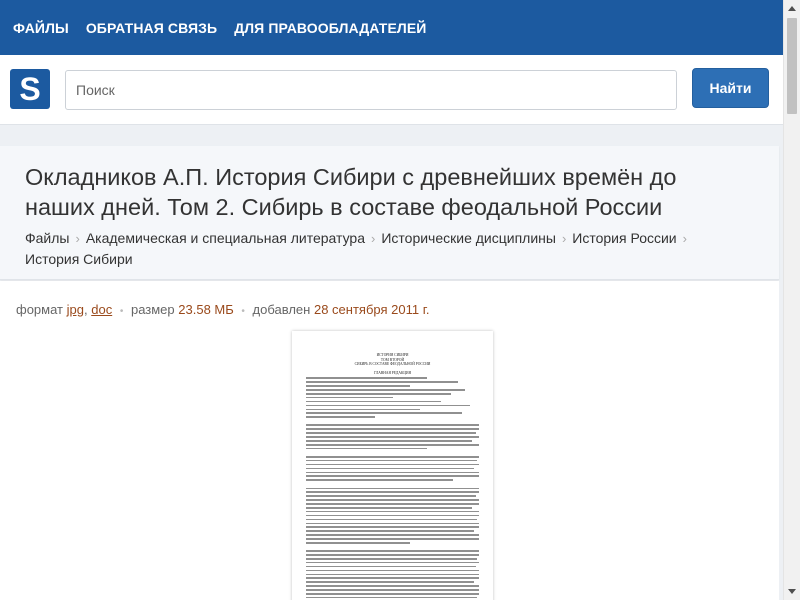 This screenshot has height=600, width=800. I want to click on scroll-down-arrow-icon, so click(792, 591).